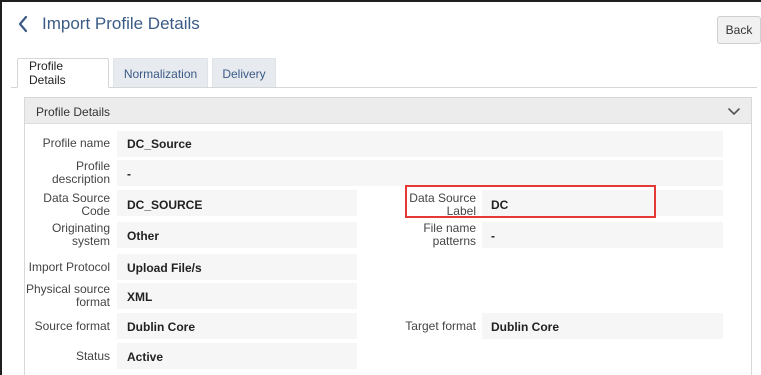 This screenshot has width=761, height=375. I want to click on profile-description-label-1: Profile, so click(92, 166).